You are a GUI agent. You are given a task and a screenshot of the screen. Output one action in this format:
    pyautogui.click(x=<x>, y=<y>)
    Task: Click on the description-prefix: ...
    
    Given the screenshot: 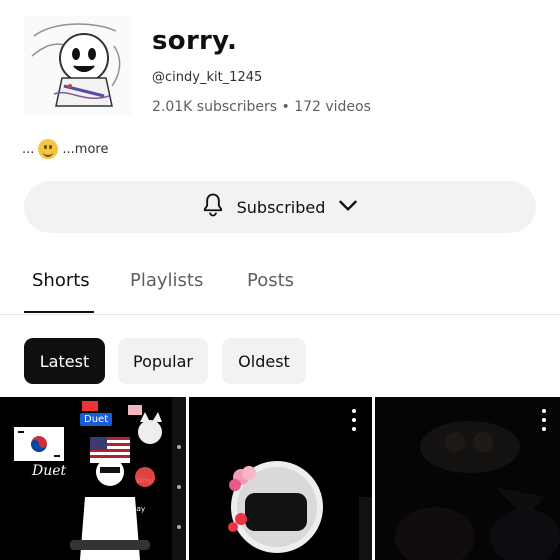 What is the action you would take?
    pyautogui.click(x=28, y=149)
    